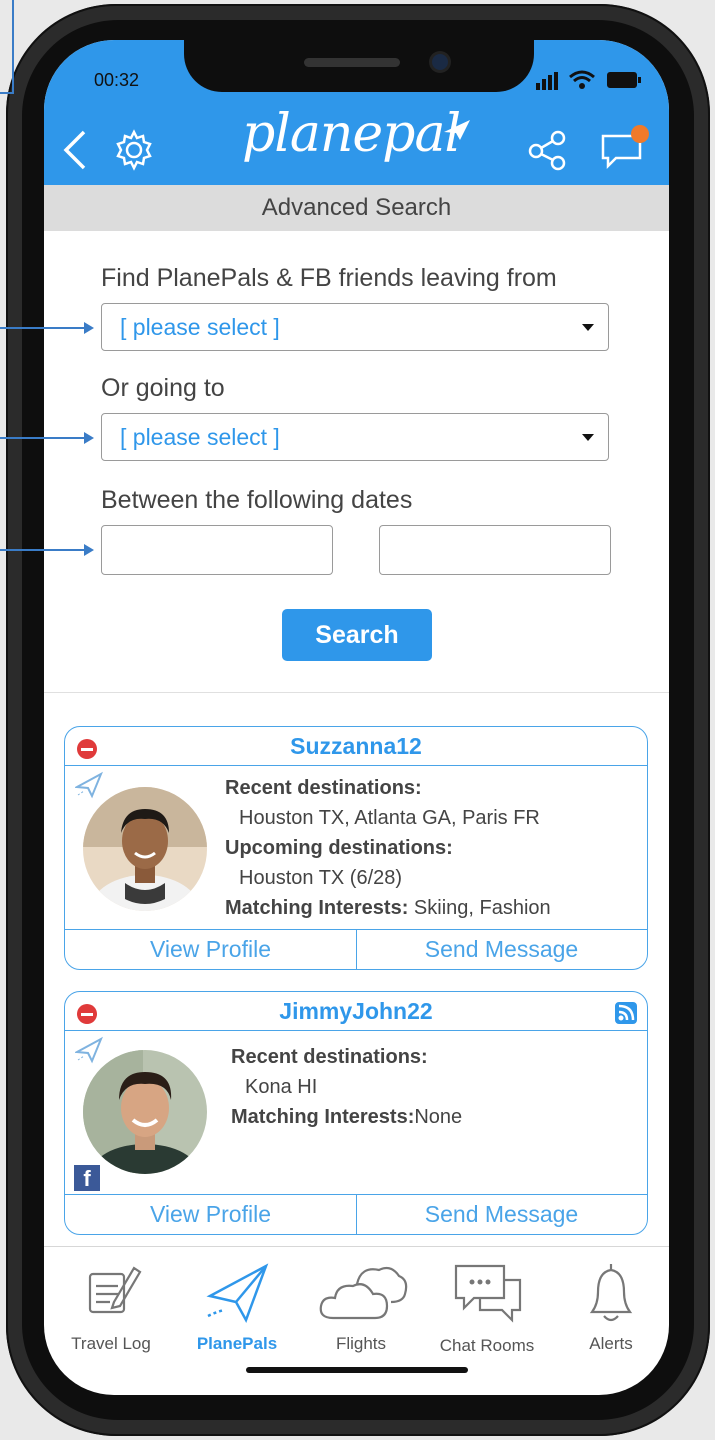 The height and width of the screenshot is (1440, 715). What do you see at coordinates (625, 147) in the screenshot?
I see `chat-notification-icon` at bounding box center [625, 147].